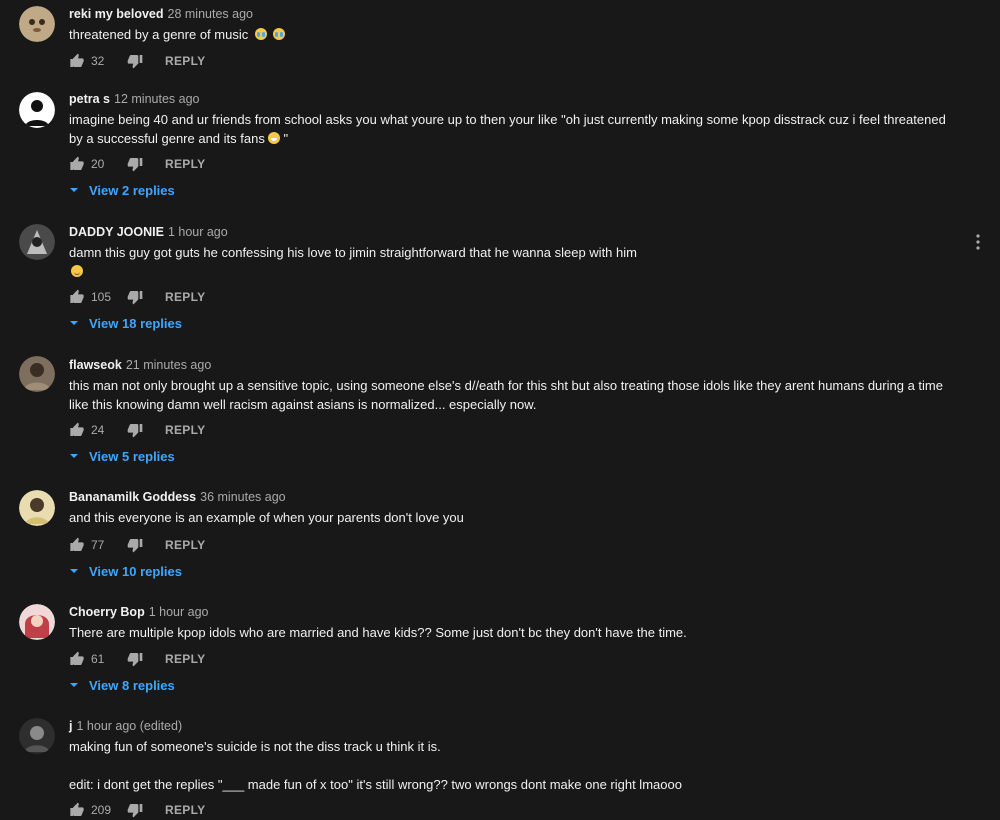 This screenshot has width=1000, height=820. What do you see at coordinates (242, 497) in the screenshot?
I see `comment-time: 36 minutes ago` at bounding box center [242, 497].